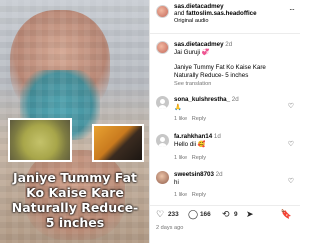 The width and height of the screenshot is (320, 243). I want to click on header-and: and, so click(179, 13).